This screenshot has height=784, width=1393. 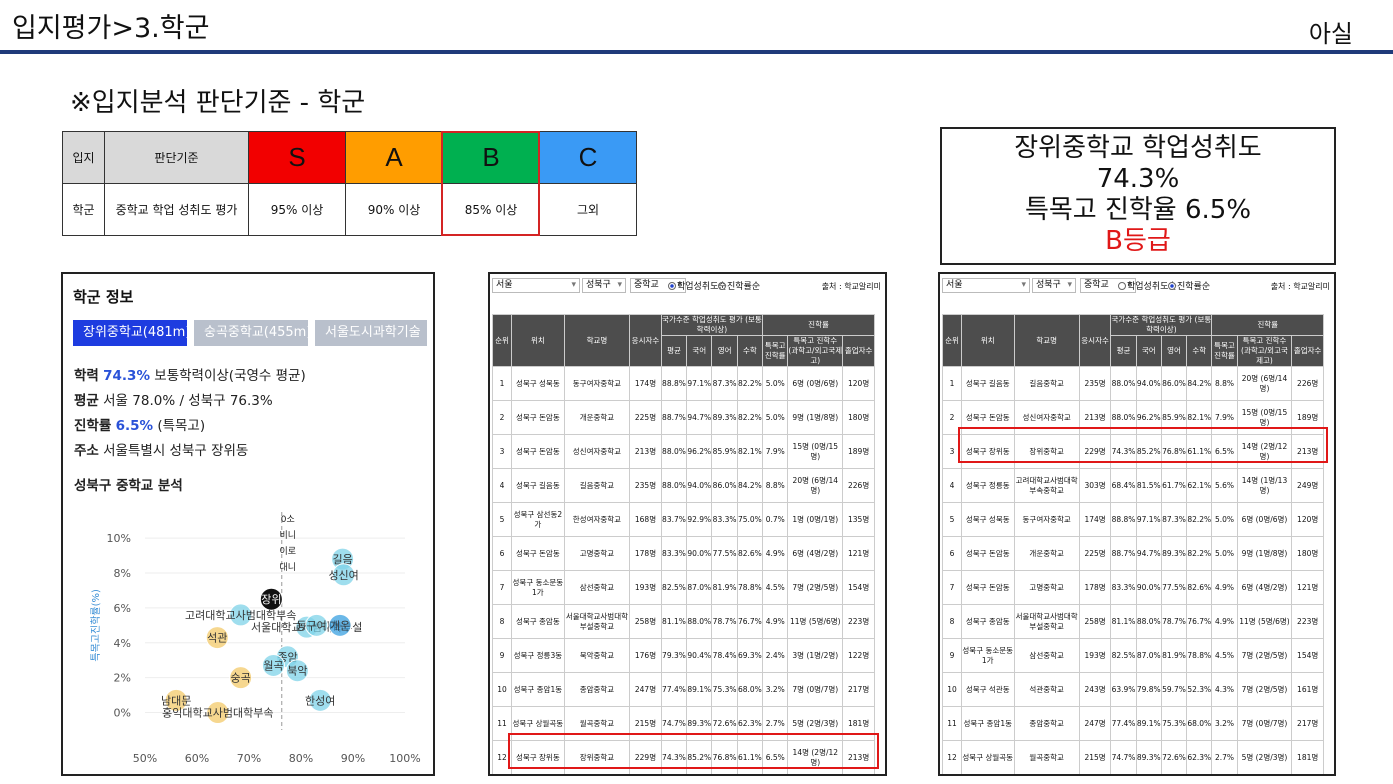 What do you see at coordinates (1174, 553) in the screenshot?
I see `table-cell: 89.3%` at bounding box center [1174, 553].